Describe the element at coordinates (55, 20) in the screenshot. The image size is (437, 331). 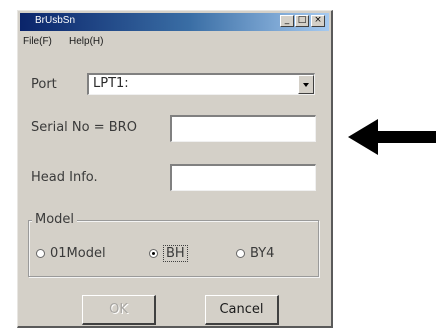
I see `window-title: BrUsbSn` at that location.